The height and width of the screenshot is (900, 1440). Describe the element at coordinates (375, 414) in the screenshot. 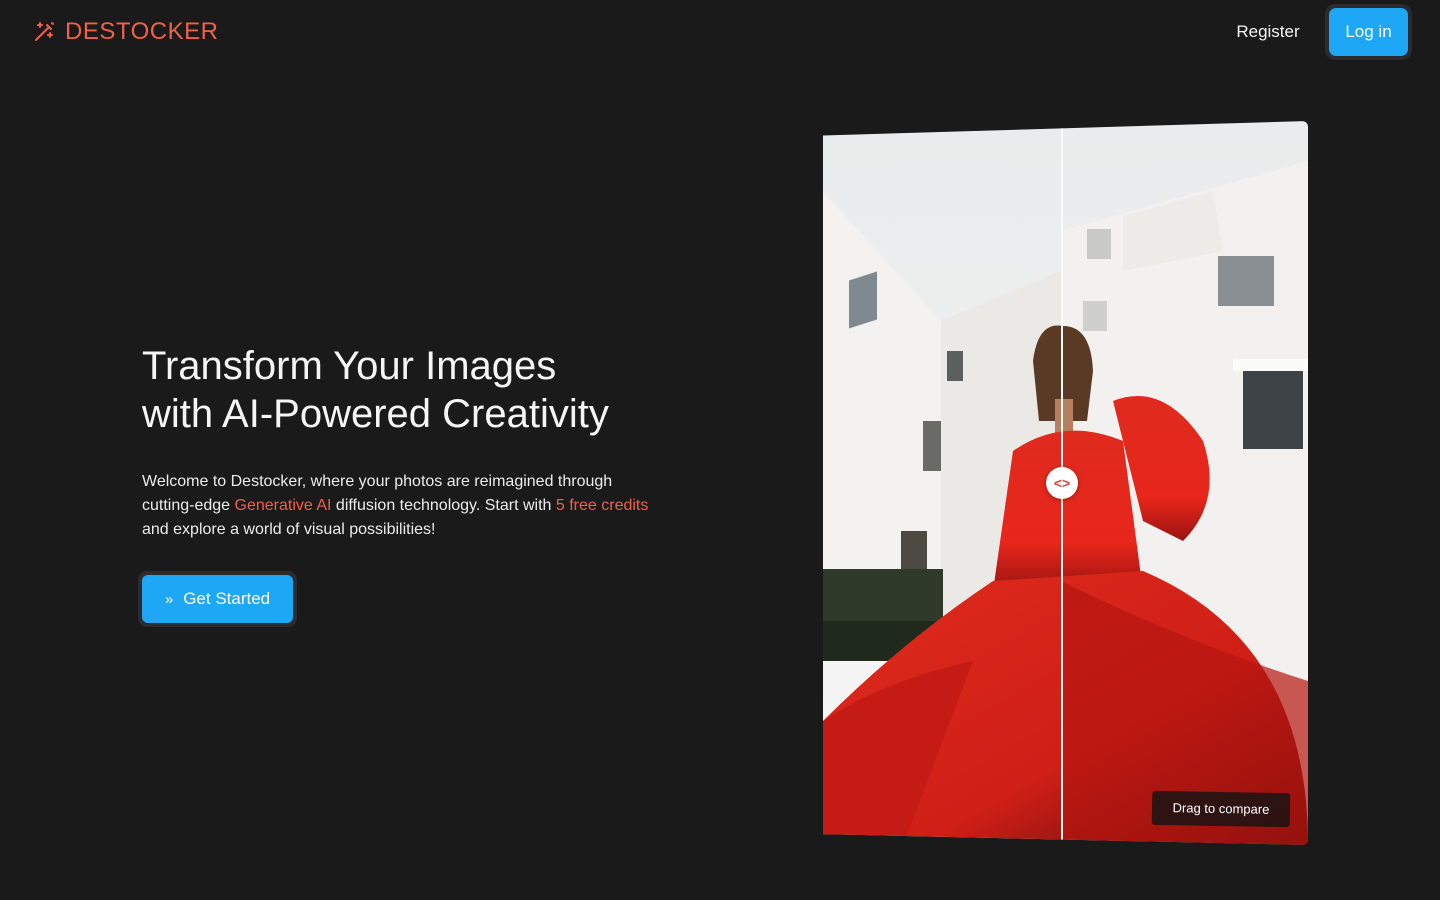

I see `hero-title-line-2: with AI-Powered Creativity` at that location.